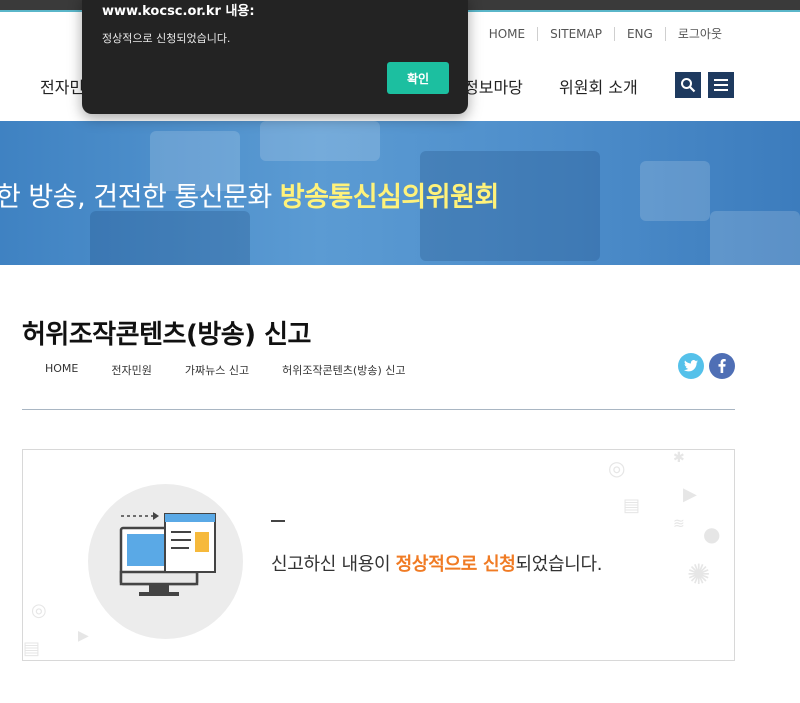 Image resolution: width=800 pixels, height=703 pixels. Describe the element at coordinates (333, 564) in the screenshot. I see `result-message-pre: 신고하신 내용이` at that location.